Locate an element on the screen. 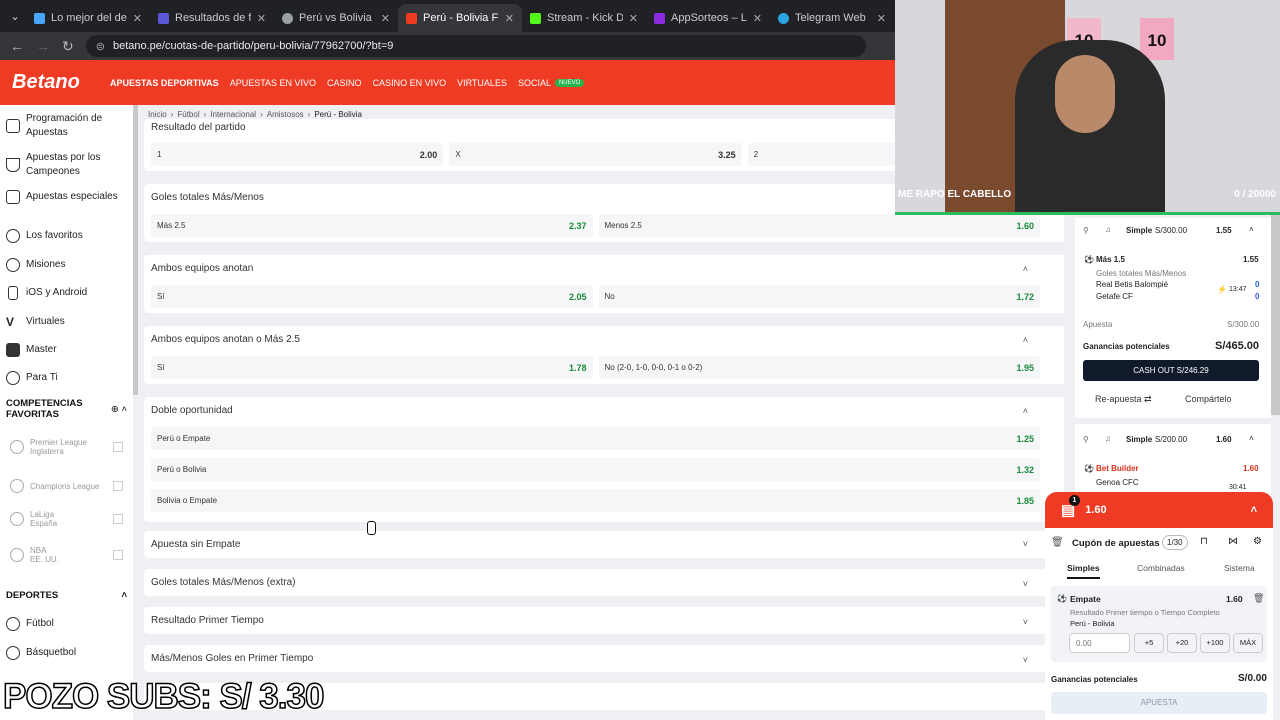 The image size is (1280, 720). sidebar-item-para-ti: Para Ti is located at coordinates (66, 378).